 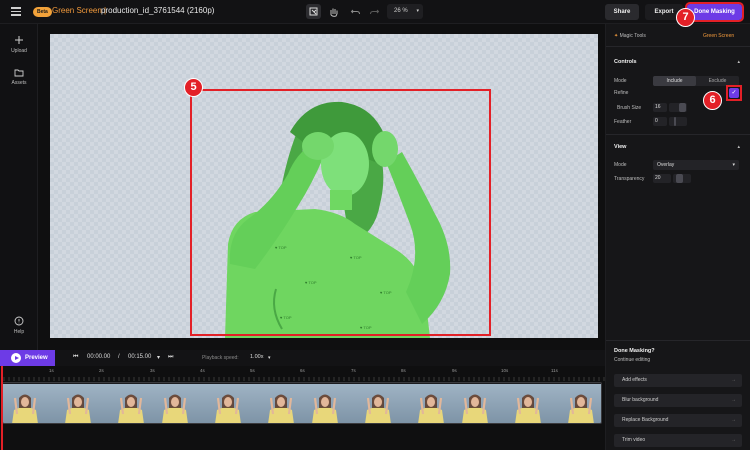 I want to click on magic-tools-header: ✦ Magic Tools, so click(x=630, y=36).